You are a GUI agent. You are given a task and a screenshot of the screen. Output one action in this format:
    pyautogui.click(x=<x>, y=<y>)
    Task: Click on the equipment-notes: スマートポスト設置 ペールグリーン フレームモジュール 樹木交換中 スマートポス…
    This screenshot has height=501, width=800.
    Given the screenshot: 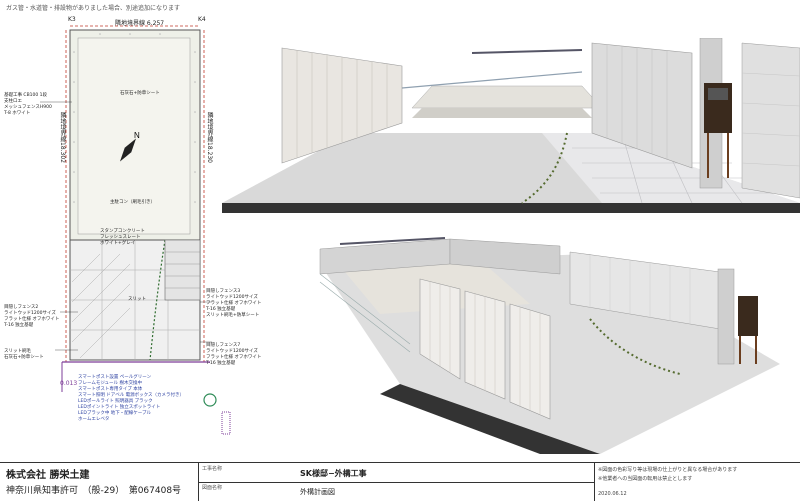 What is the action you would take?
    pyautogui.click(x=131, y=398)
    